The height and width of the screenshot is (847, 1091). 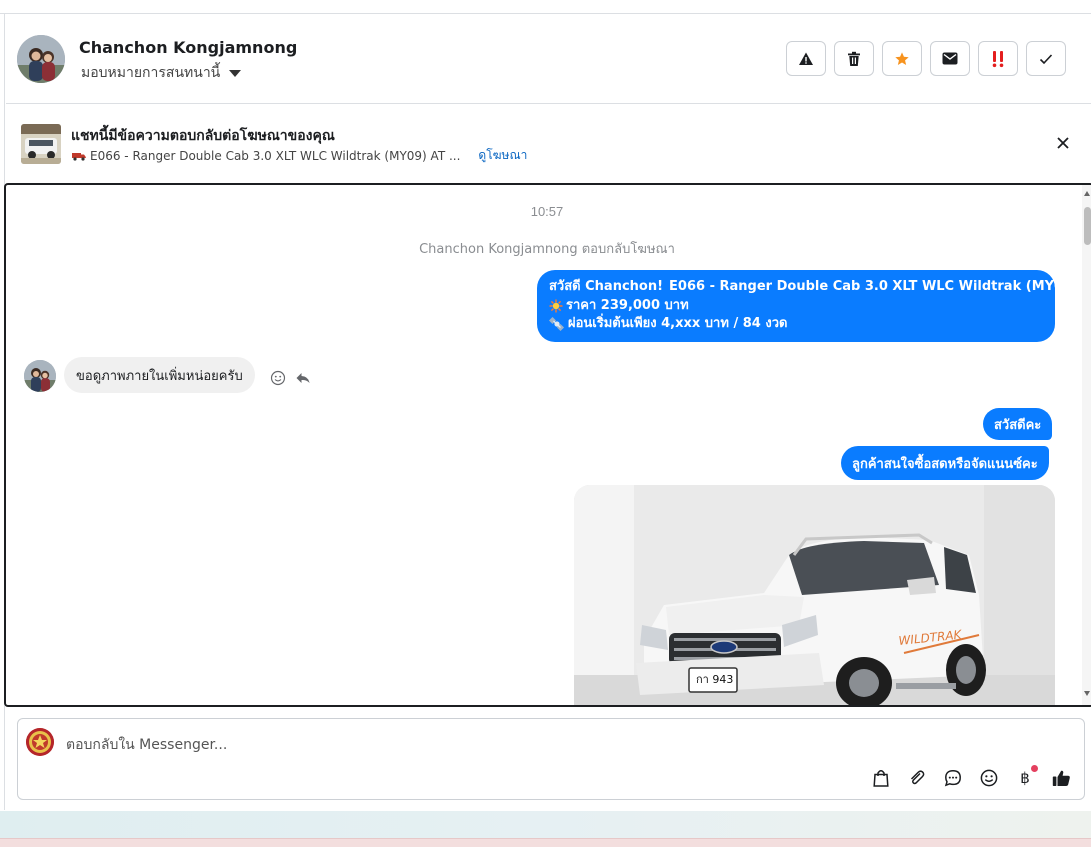 What do you see at coordinates (1086, 445) in the screenshot?
I see `chat-scrollbar` at bounding box center [1086, 445].